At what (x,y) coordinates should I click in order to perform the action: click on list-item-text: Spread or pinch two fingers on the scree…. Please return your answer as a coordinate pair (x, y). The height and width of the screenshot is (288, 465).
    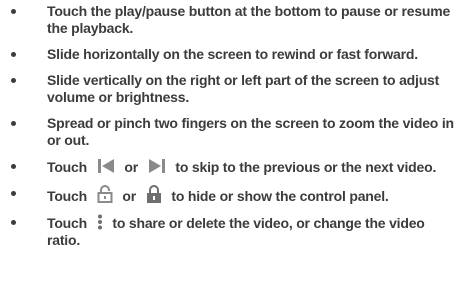
    Looking at the image, I should click on (250, 131).